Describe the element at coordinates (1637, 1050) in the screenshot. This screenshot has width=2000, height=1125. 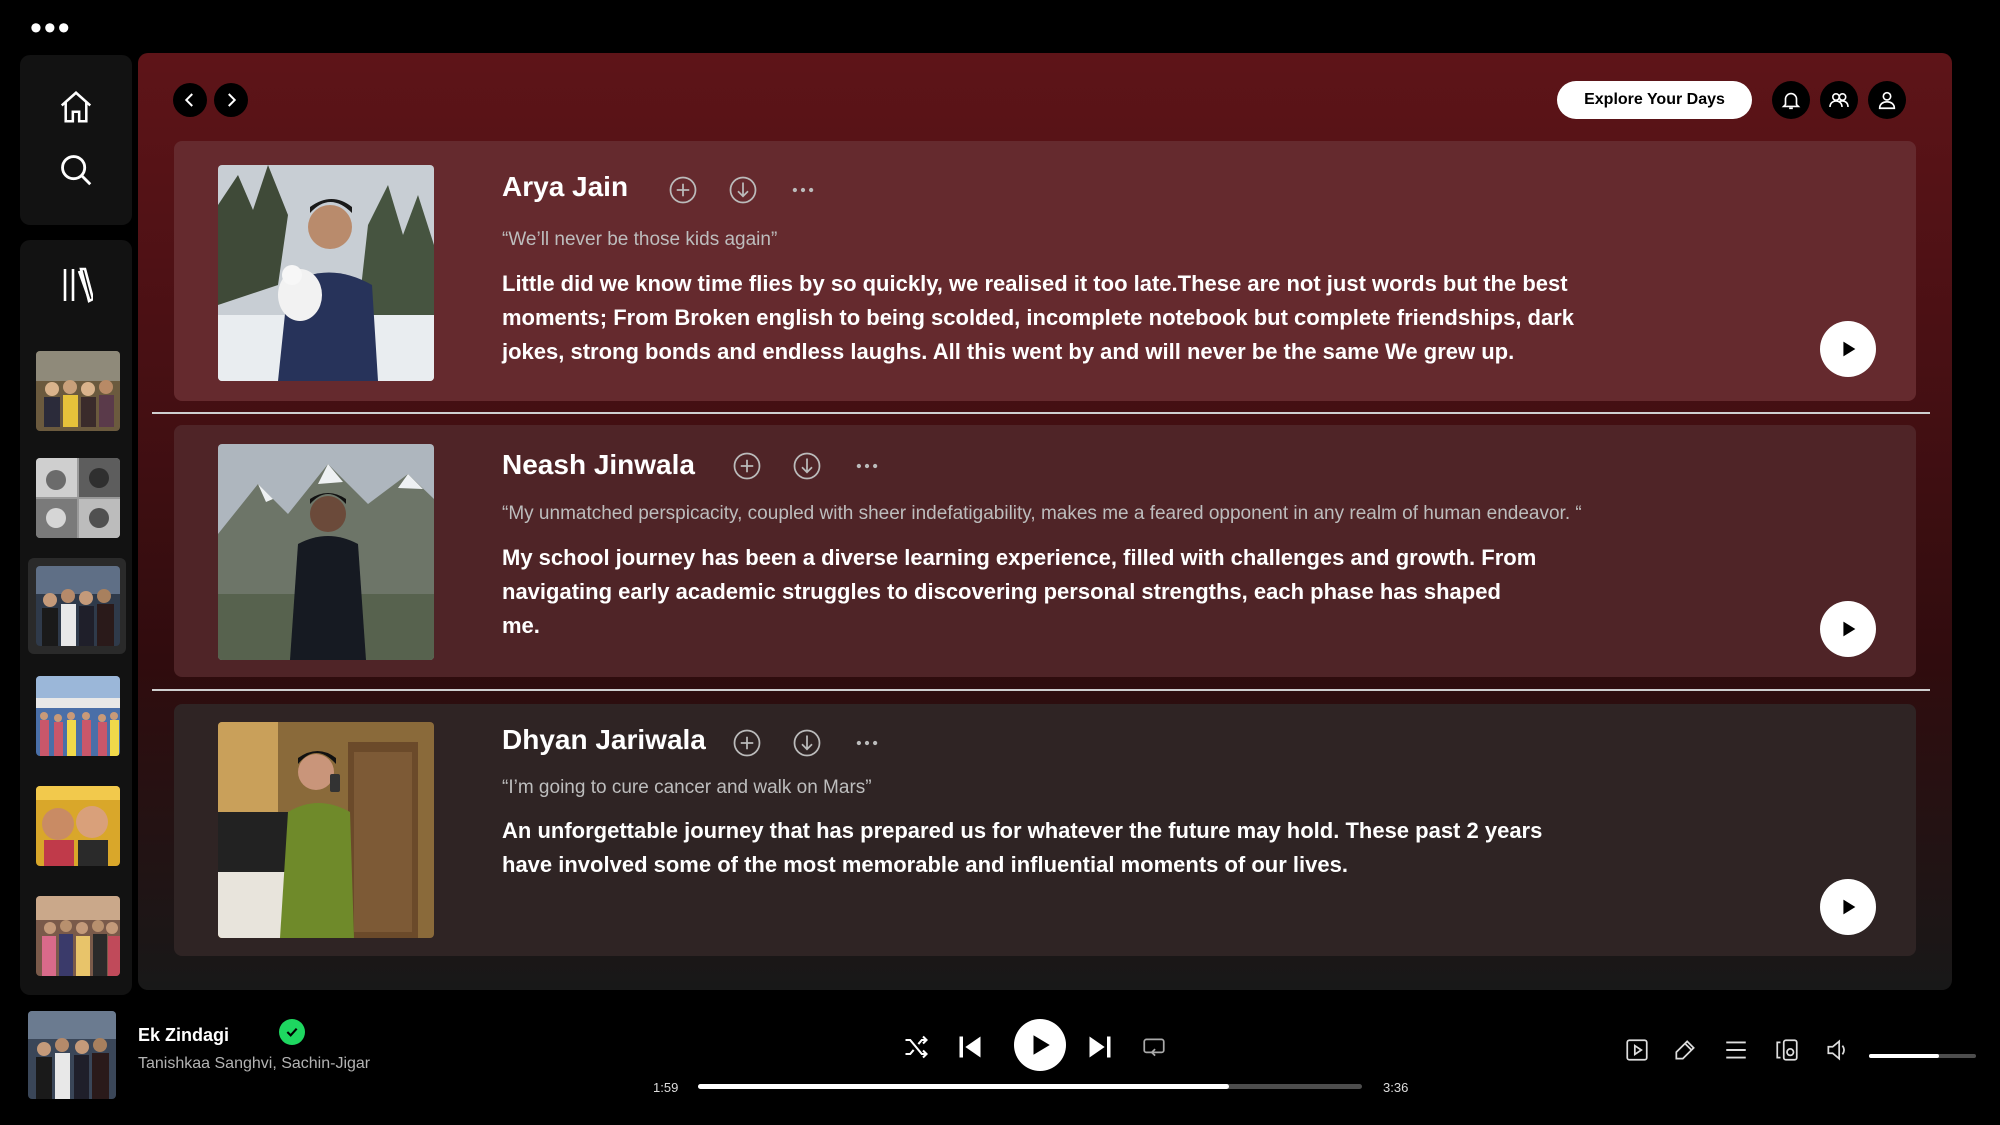
I see `now-playing-view-icon` at that location.